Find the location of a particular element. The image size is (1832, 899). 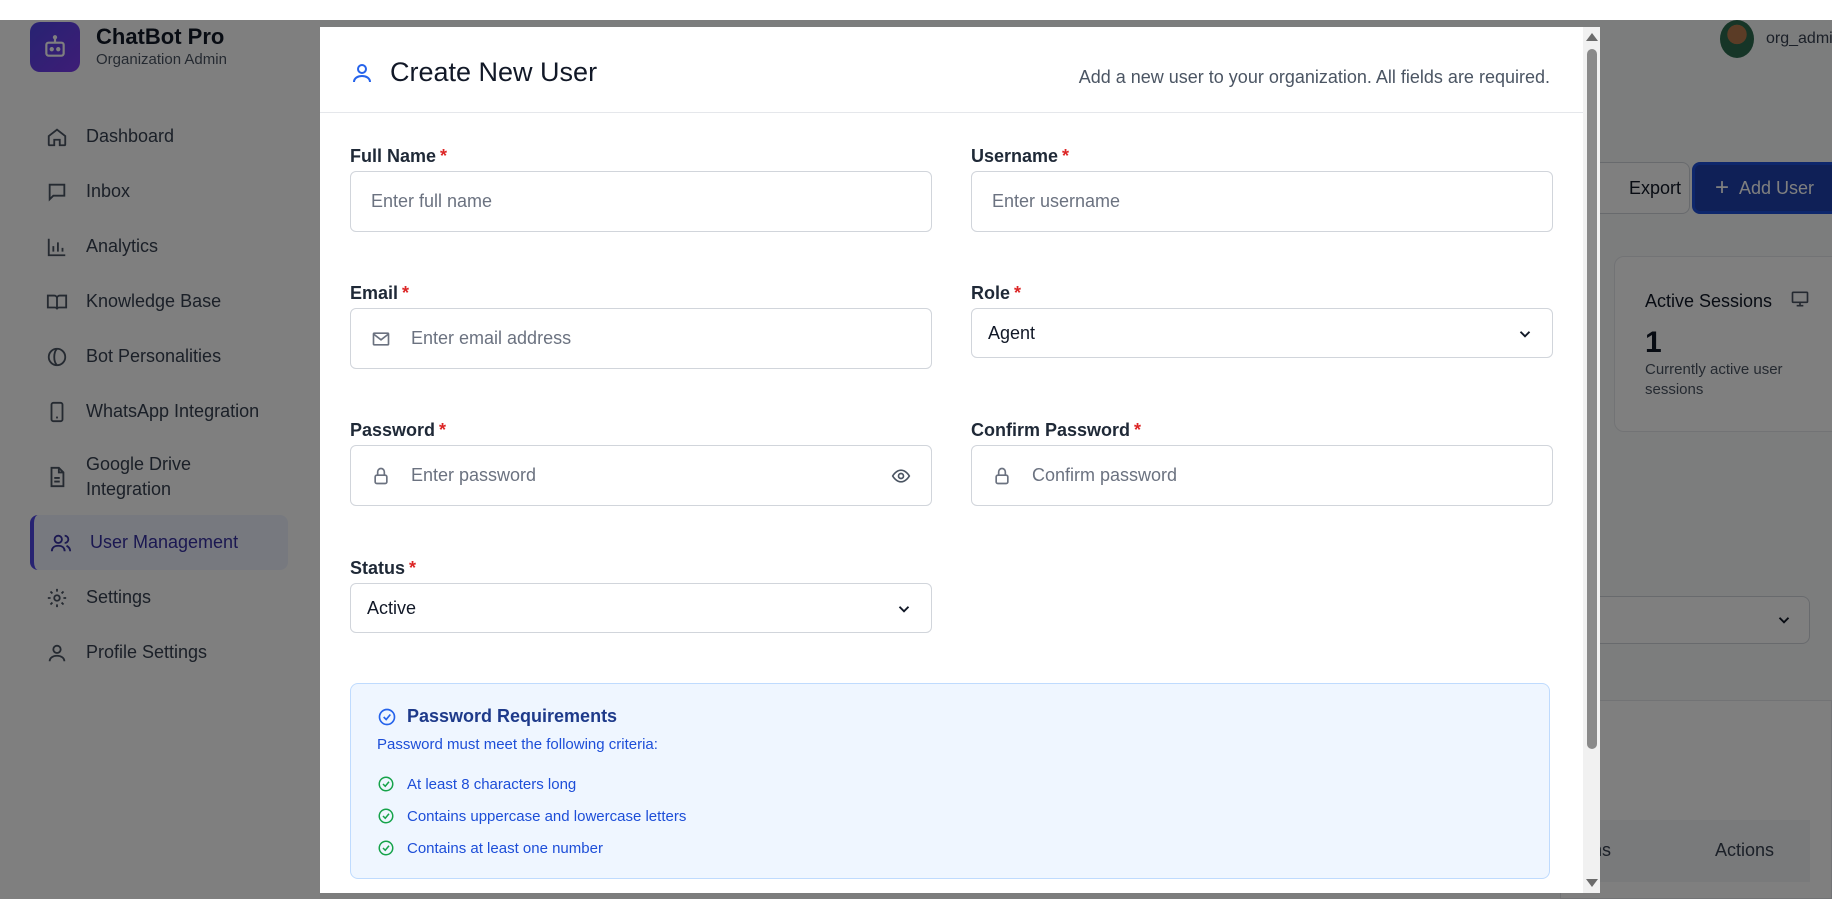

mail-icon is located at coordinates (381, 339).